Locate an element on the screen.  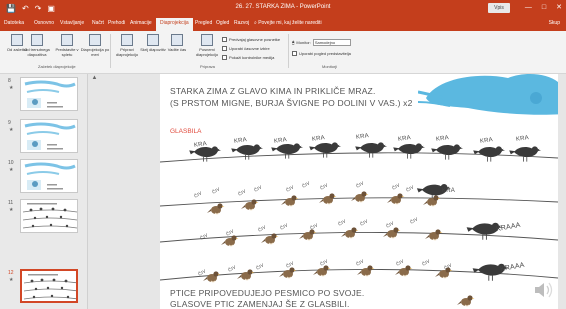
tab-file: Datoteka is located at coordinates (14, 23).